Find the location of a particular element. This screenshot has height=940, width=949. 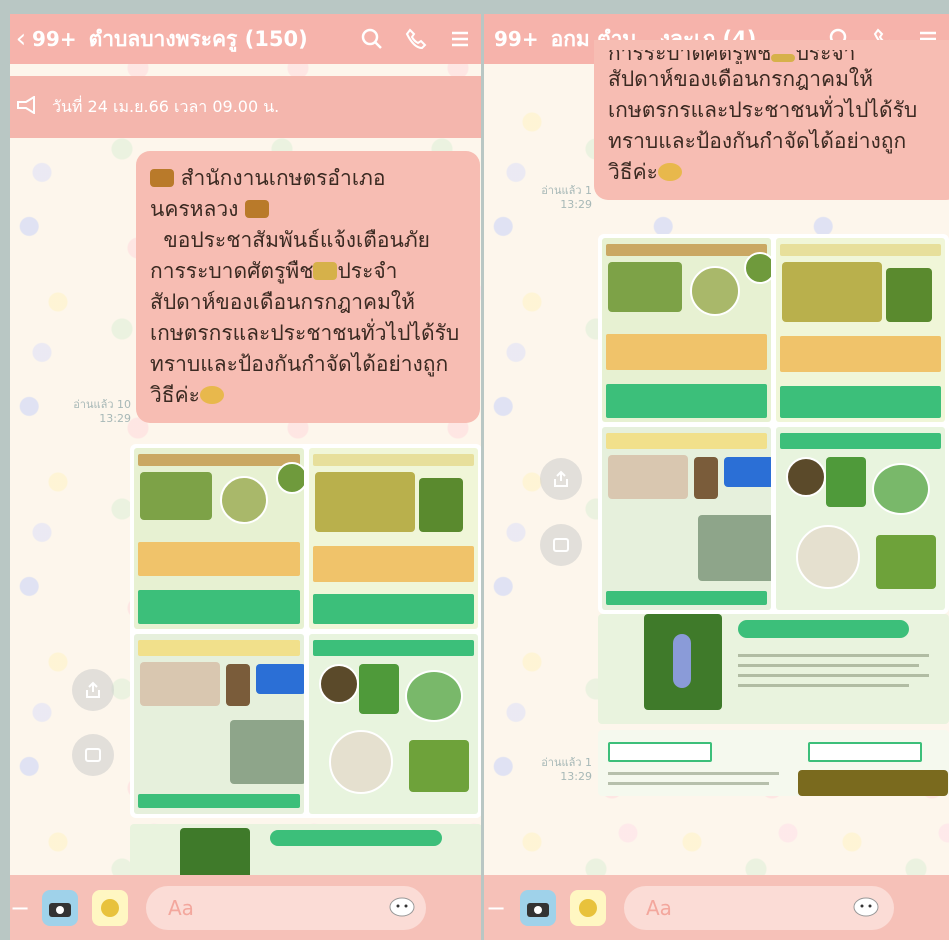

read-count: อ่านแล้ว 10 is located at coordinates (102, 404).